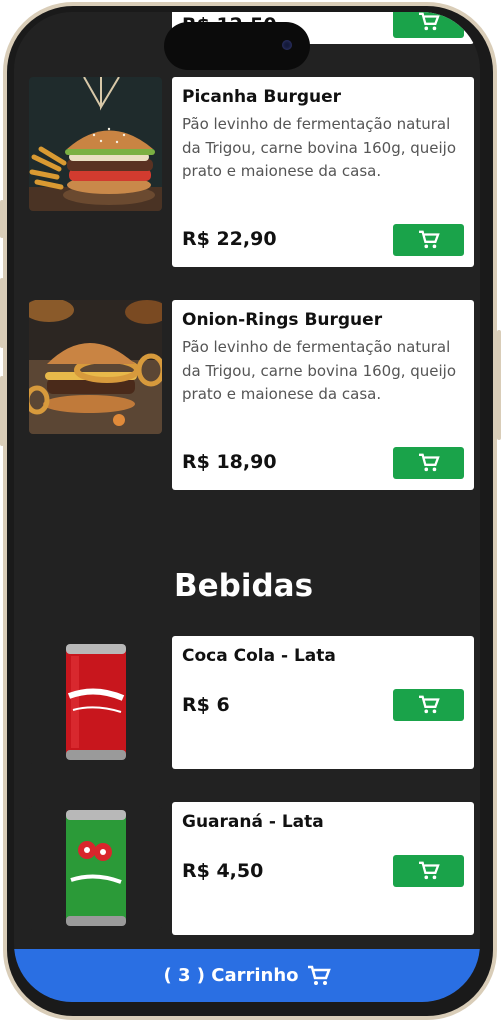  What do you see at coordinates (223, 871) in the screenshot?
I see `product-price: R$ 4,50` at bounding box center [223, 871].